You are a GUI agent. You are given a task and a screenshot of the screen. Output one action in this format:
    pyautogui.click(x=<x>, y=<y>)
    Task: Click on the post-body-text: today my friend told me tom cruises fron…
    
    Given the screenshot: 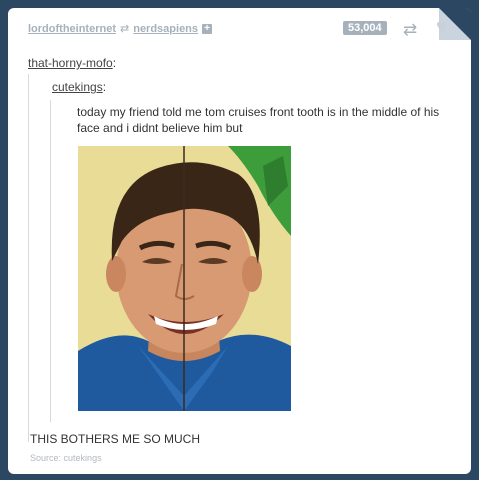 What is the action you would take?
    pyautogui.click(x=258, y=120)
    